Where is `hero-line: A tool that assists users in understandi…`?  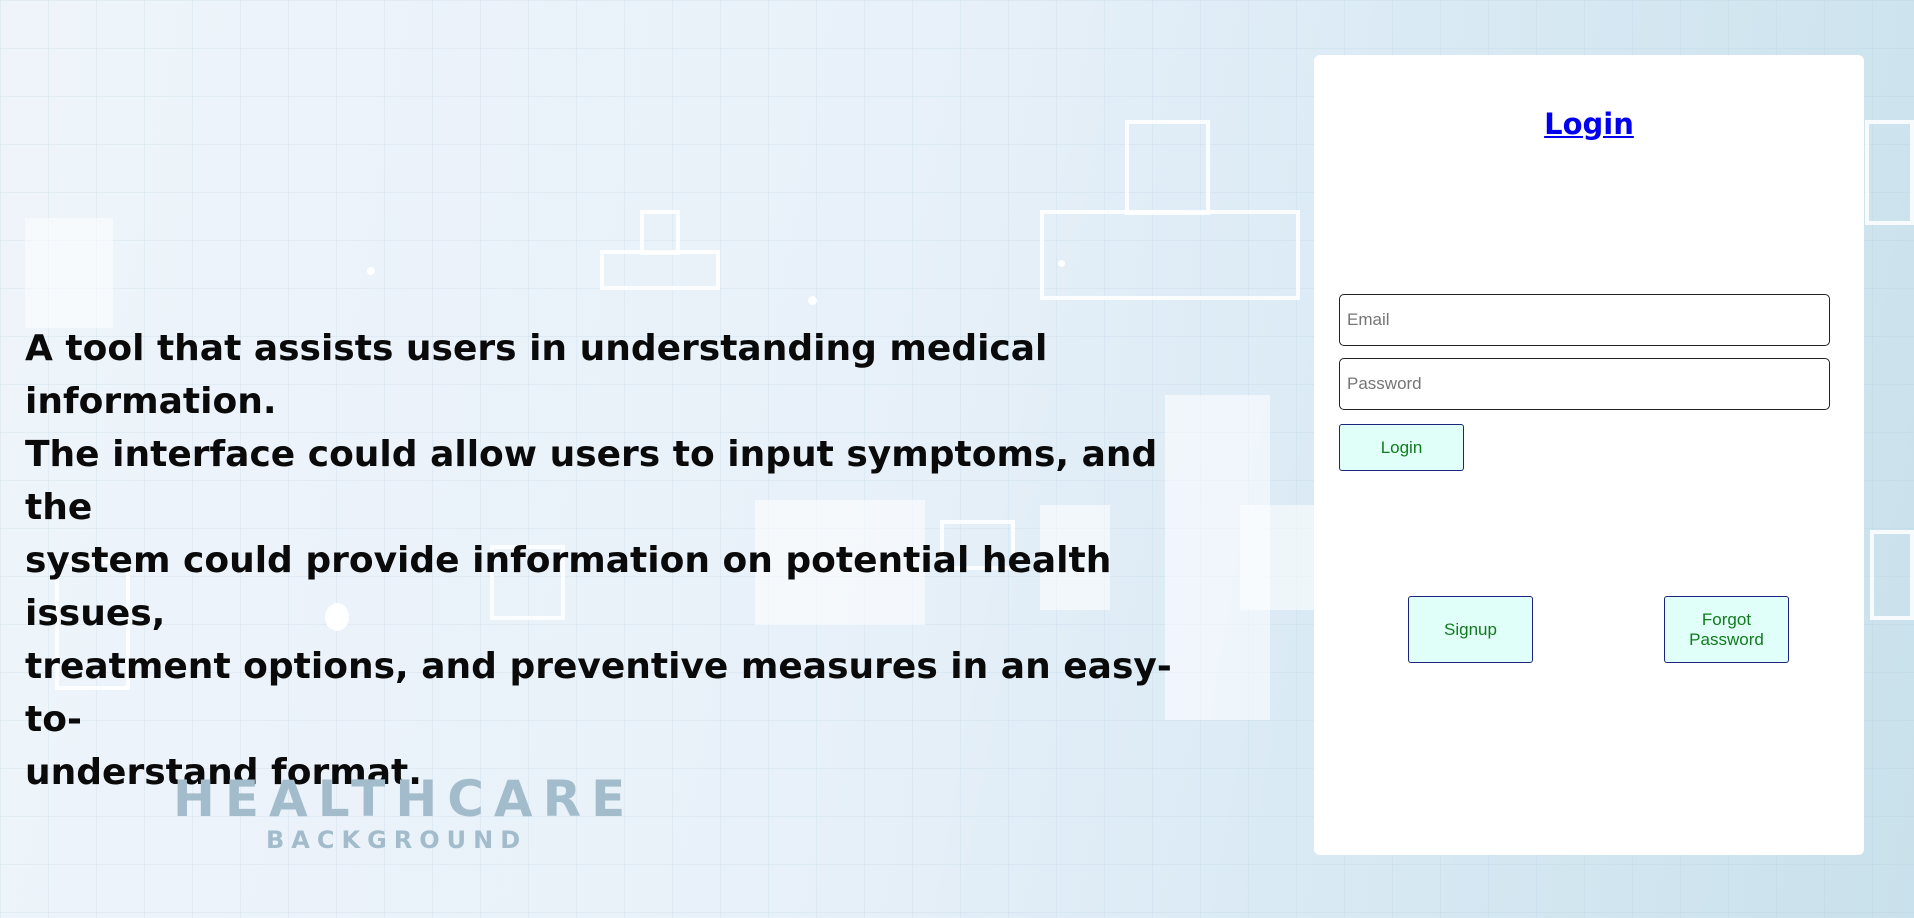 hero-line: A tool that assists users in understandi… is located at coordinates (536, 375).